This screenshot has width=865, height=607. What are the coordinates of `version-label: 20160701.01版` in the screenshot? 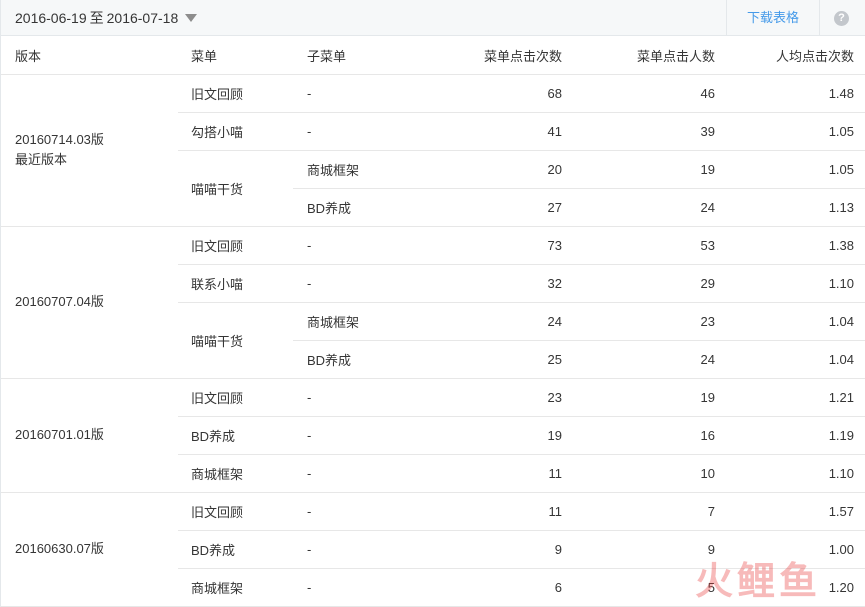 It's located at (59, 434).